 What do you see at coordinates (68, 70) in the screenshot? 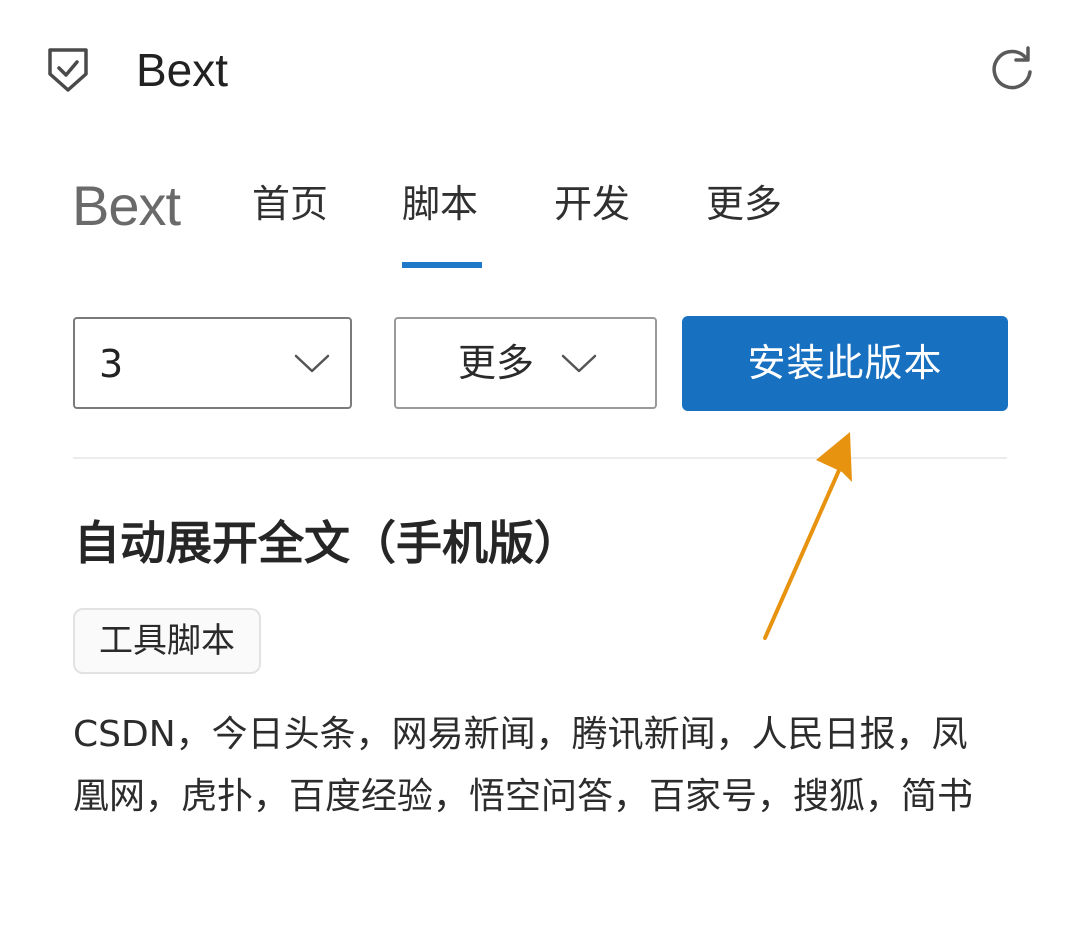
I see `shield-check-icon` at bounding box center [68, 70].